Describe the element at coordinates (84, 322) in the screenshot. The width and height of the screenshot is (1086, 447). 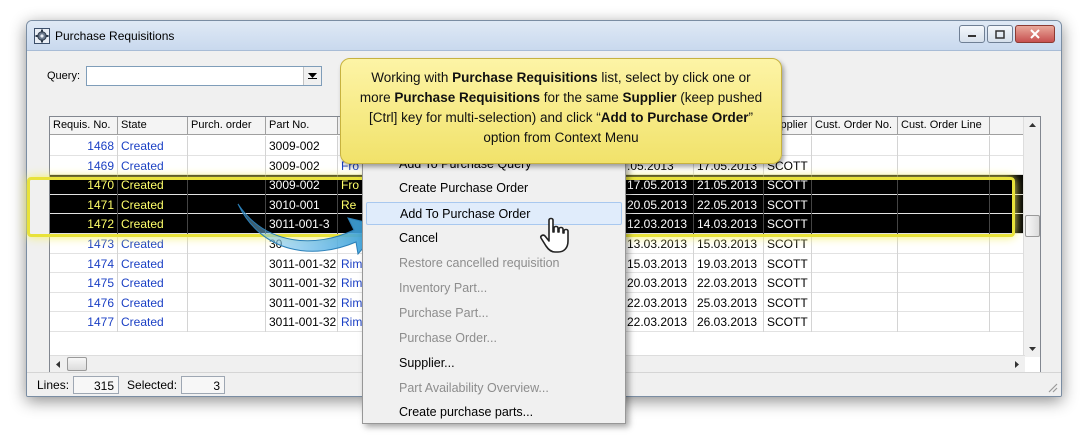
I see `cell-requis-no: 1477` at that location.